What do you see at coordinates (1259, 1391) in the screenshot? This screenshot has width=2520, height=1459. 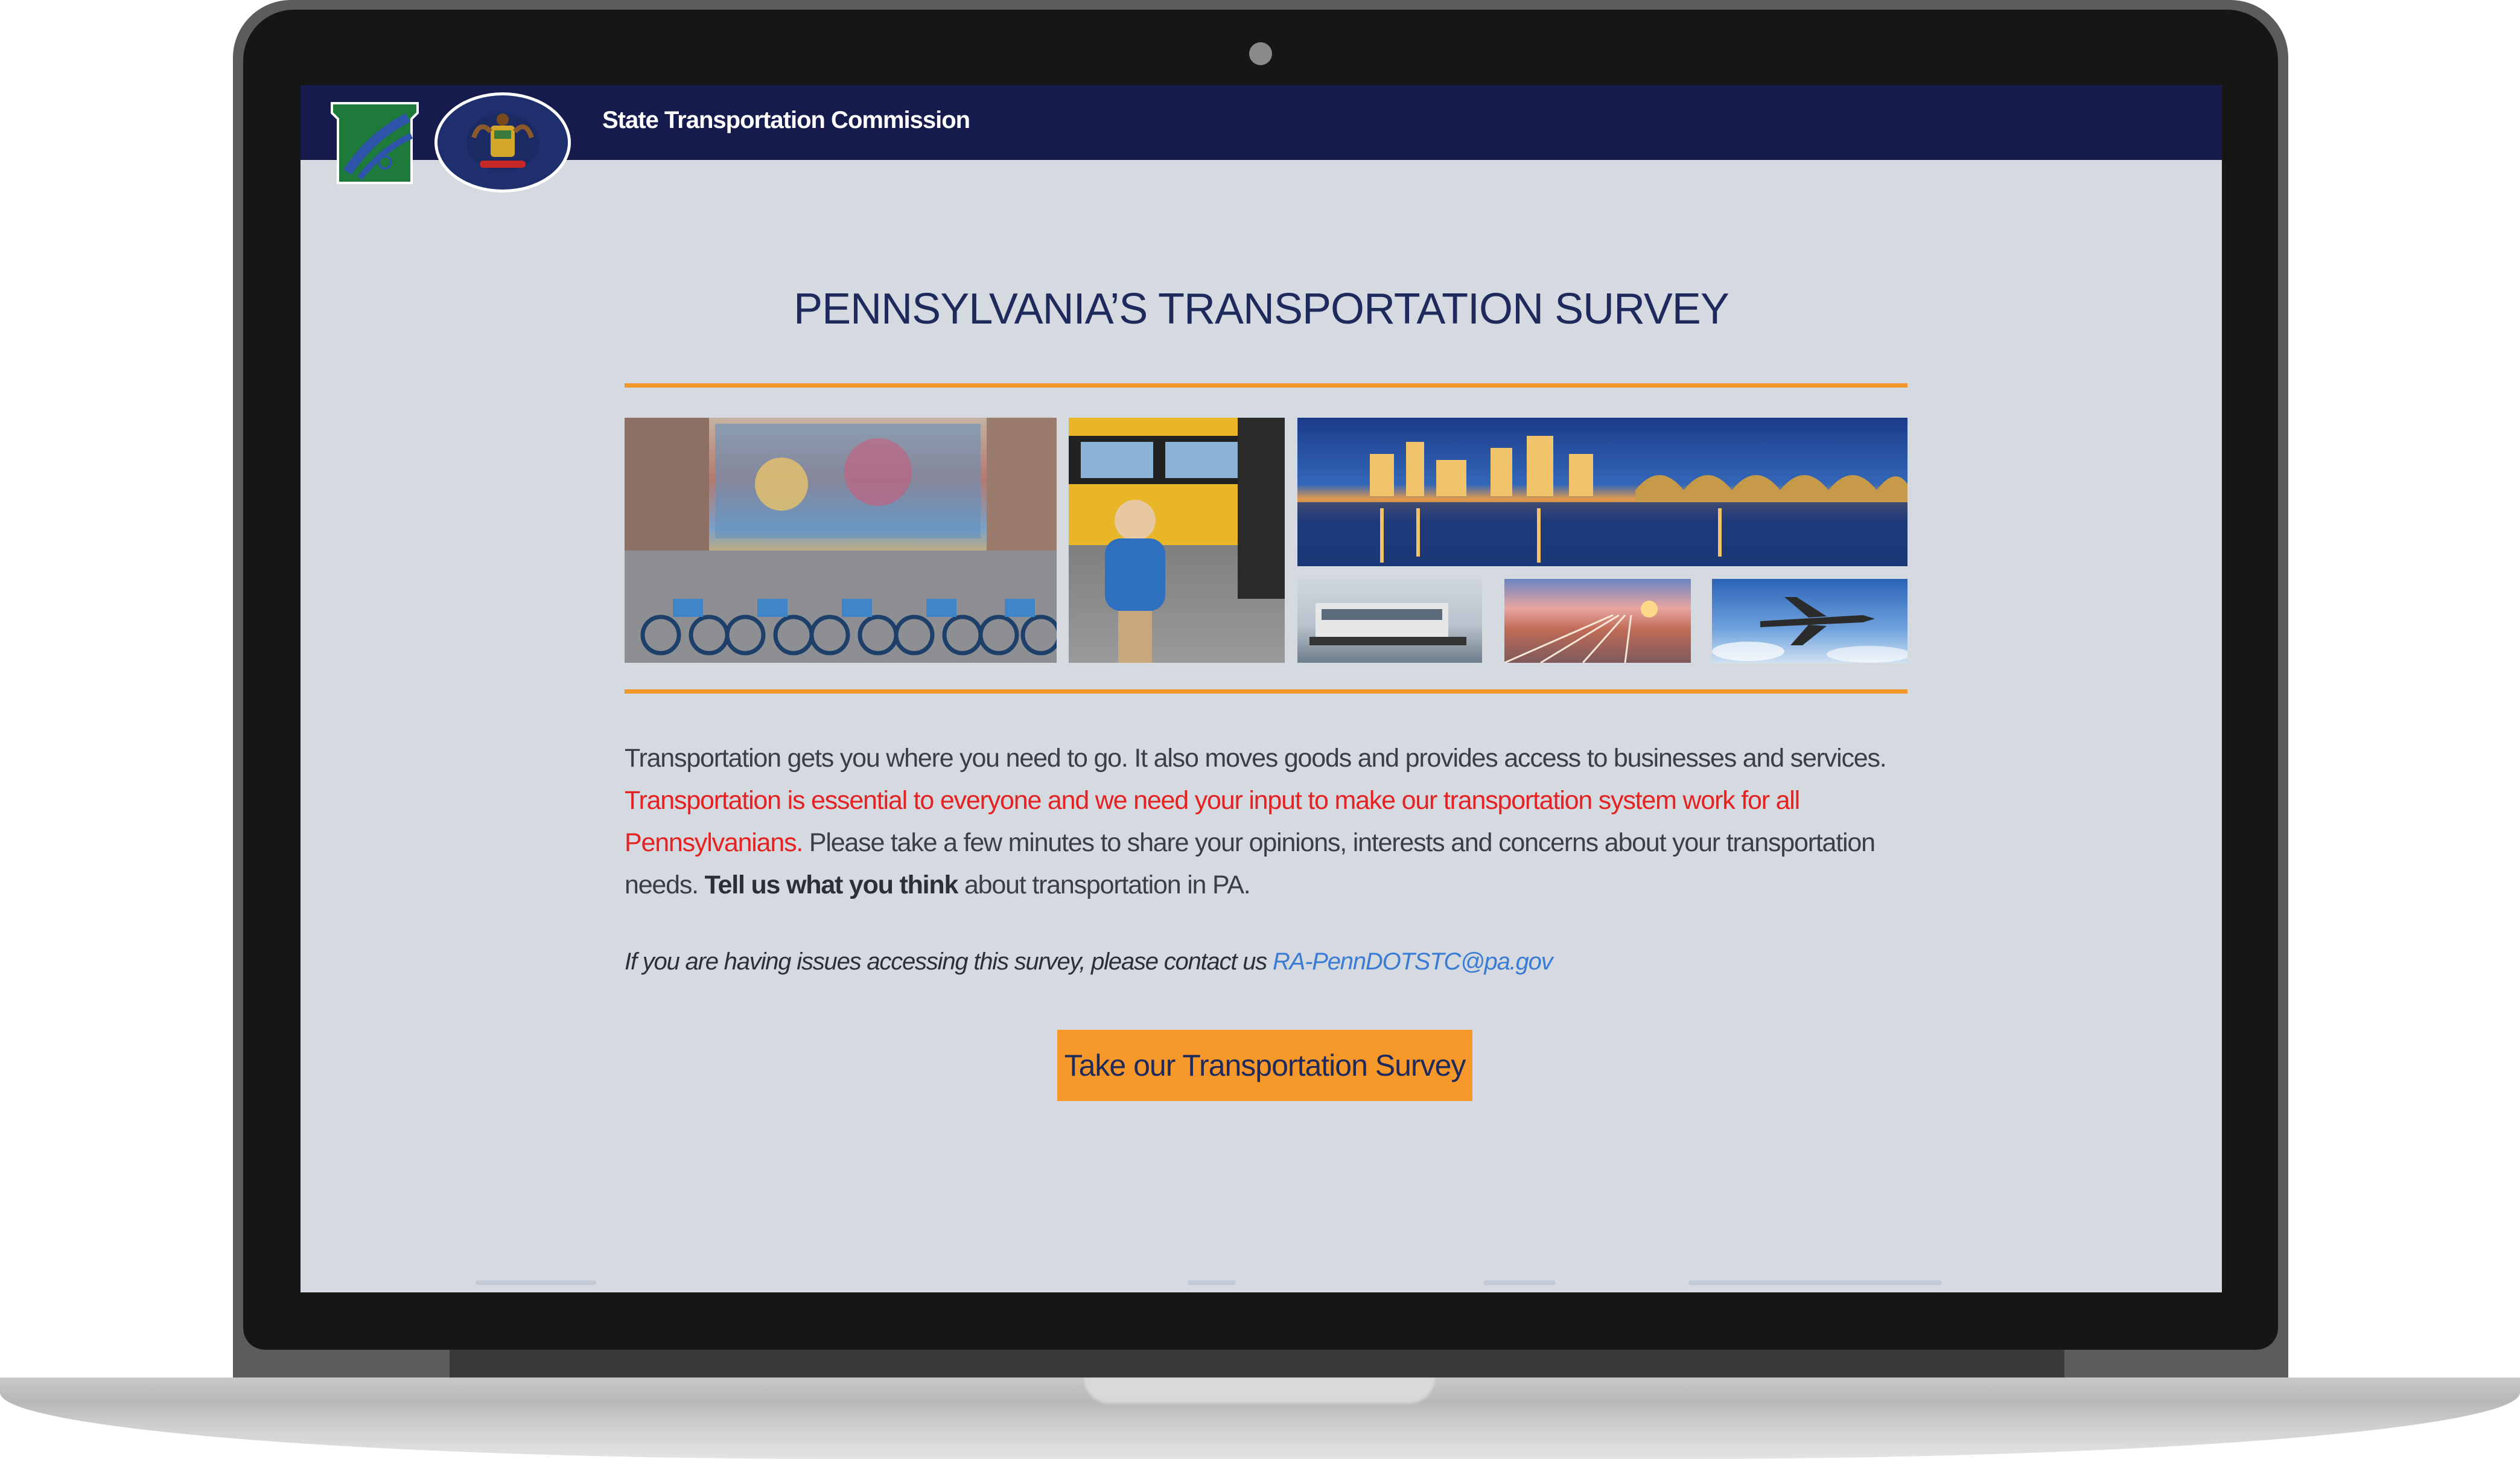 I see `laptop-base-notch` at bounding box center [1259, 1391].